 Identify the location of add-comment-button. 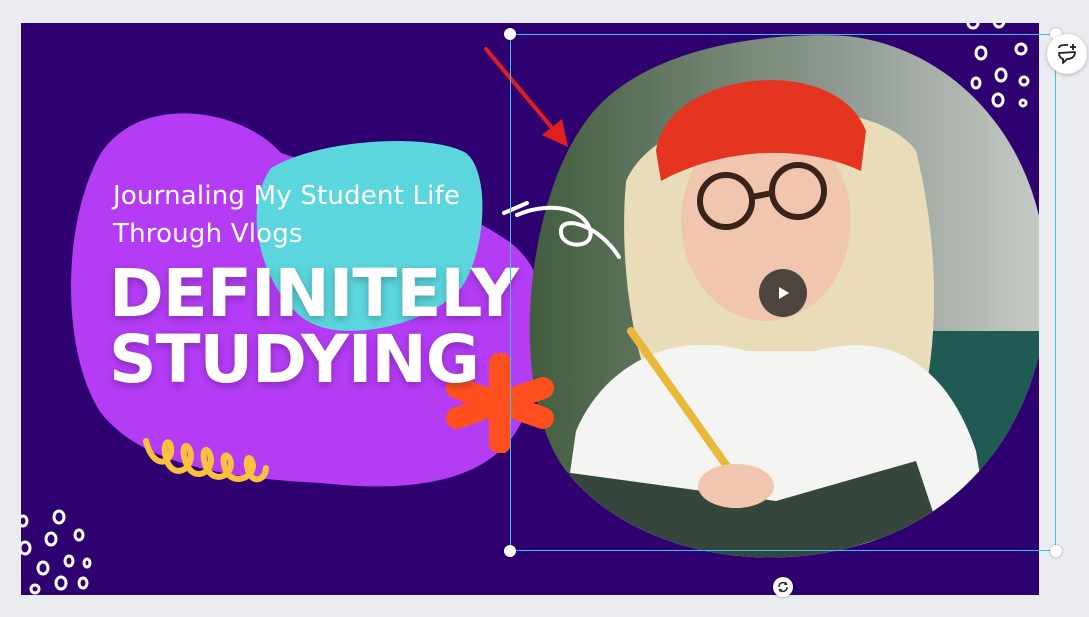
(1067, 54).